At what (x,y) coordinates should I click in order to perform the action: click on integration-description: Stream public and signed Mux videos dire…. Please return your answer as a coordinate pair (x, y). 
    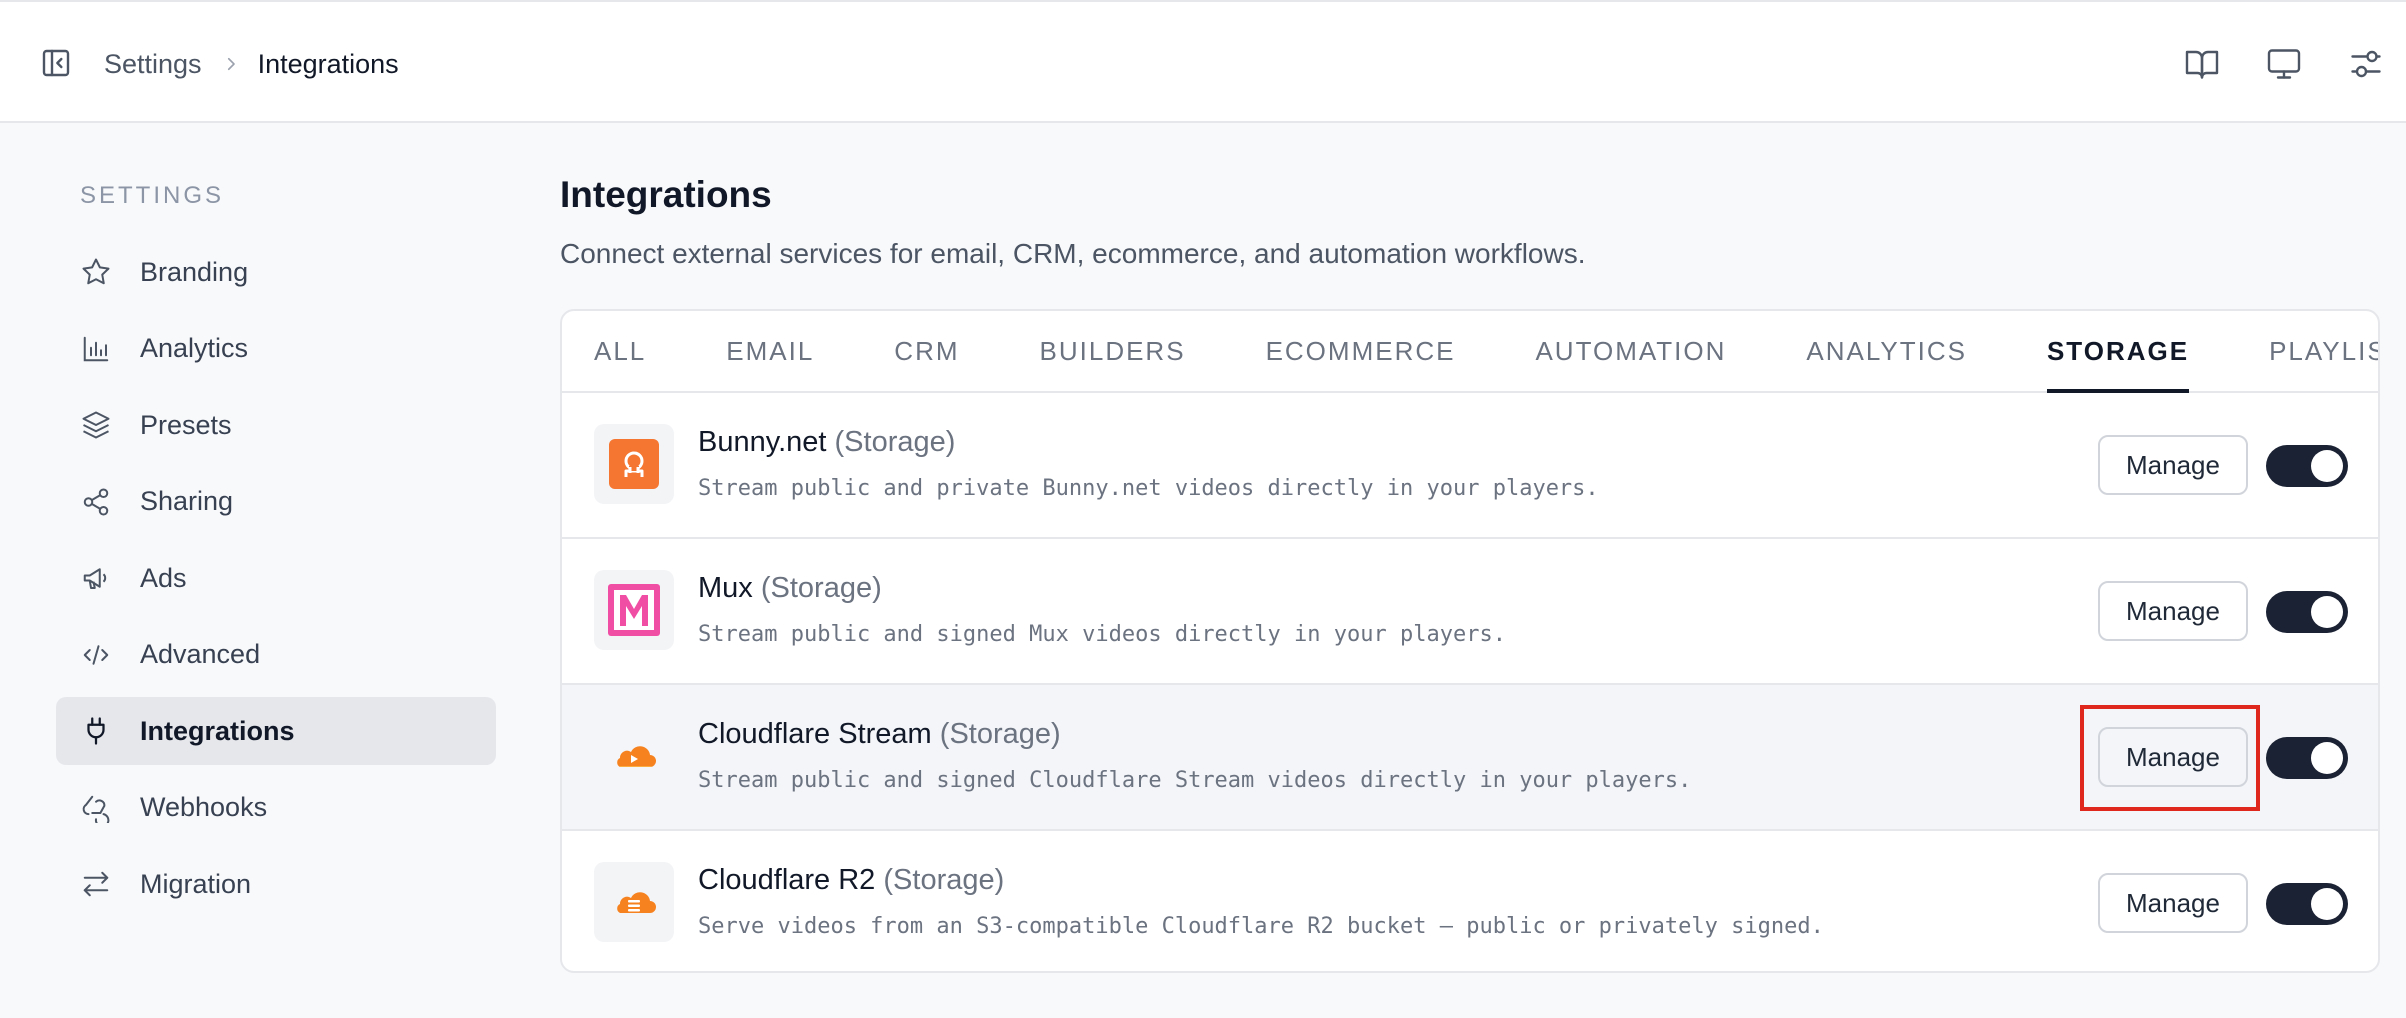
    Looking at the image, I should click on (1102, 634).